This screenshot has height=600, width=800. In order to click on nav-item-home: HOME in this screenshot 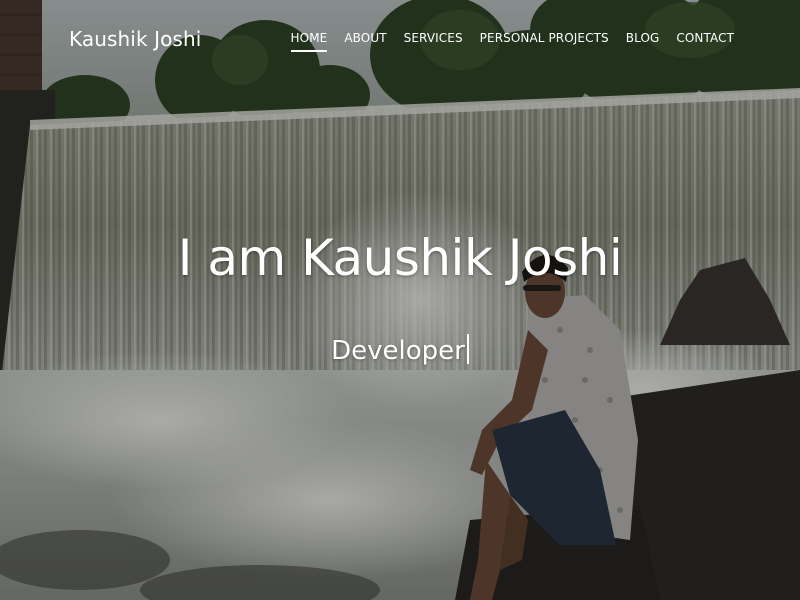, I will do `click(309, 41)`.